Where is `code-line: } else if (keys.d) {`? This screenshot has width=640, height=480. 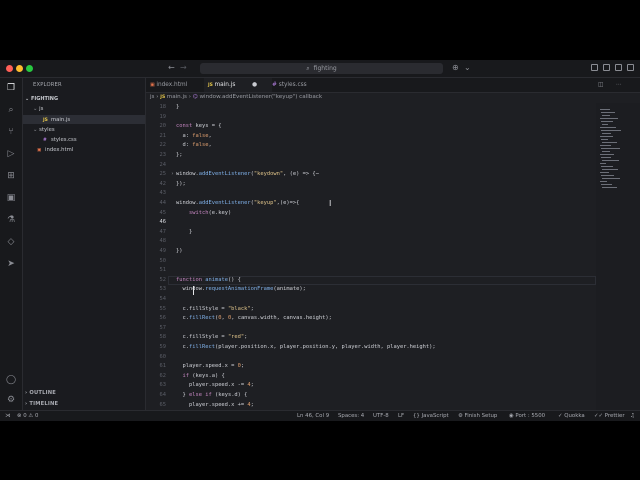 code-line: } else if (keys.d) { is located at coordinates (212, 395).